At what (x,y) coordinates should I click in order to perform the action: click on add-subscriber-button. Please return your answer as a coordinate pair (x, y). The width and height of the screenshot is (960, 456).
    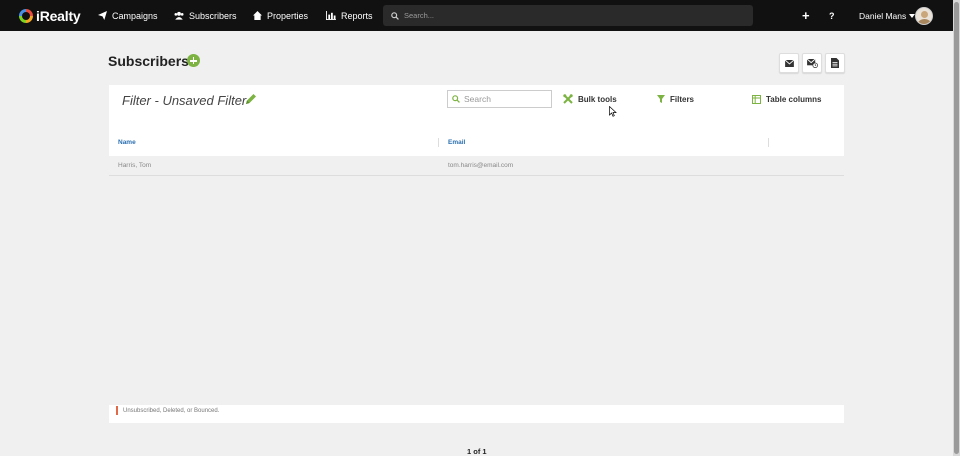
    Looking at the image, I should click on (193, 60).